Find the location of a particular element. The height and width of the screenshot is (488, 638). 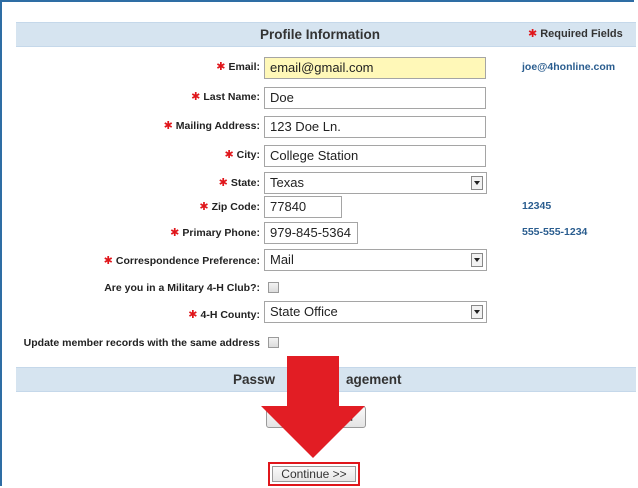

correspondence-select: Mail is located at coordinates (375, 260).